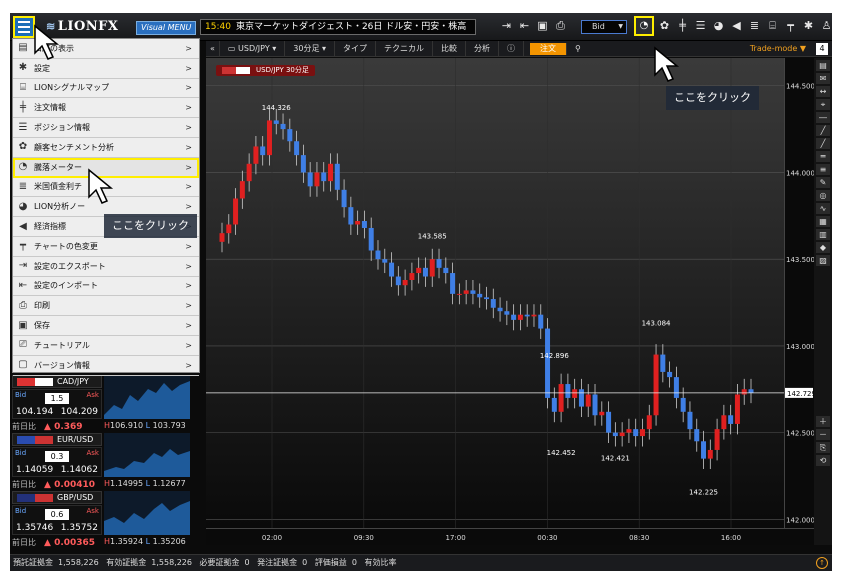  What do you see at coordinates (700, 26) in the screenshot?
I see `order-icon: ☰` at bounding box center [700, 26].